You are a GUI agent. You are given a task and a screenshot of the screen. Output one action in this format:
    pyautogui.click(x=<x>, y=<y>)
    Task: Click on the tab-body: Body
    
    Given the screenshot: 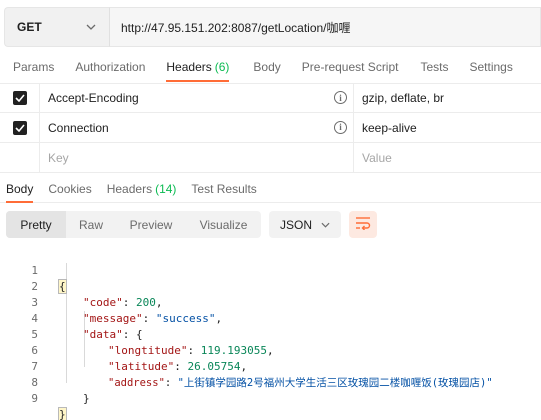 What is the action you would take?
    pyautogui.click(x=266, y=67)
    